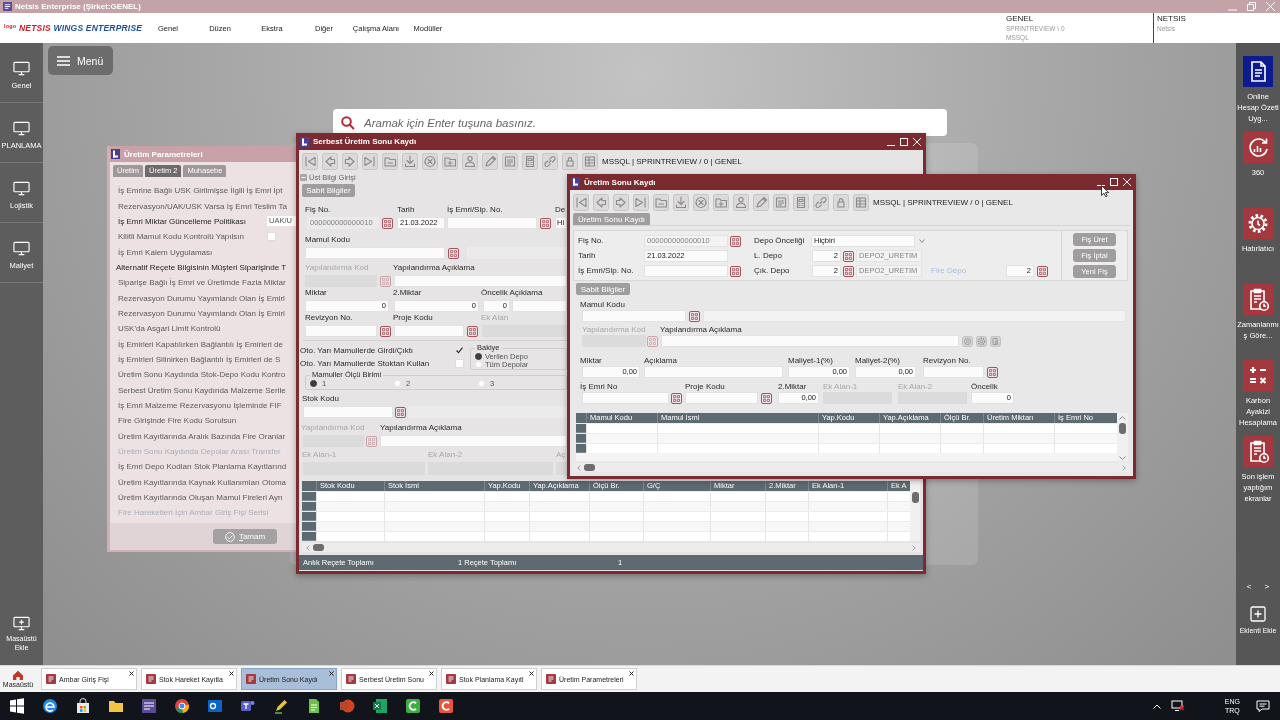 The image size is (1280, 720). I want to click on cancel-icon, so click(430, 161).